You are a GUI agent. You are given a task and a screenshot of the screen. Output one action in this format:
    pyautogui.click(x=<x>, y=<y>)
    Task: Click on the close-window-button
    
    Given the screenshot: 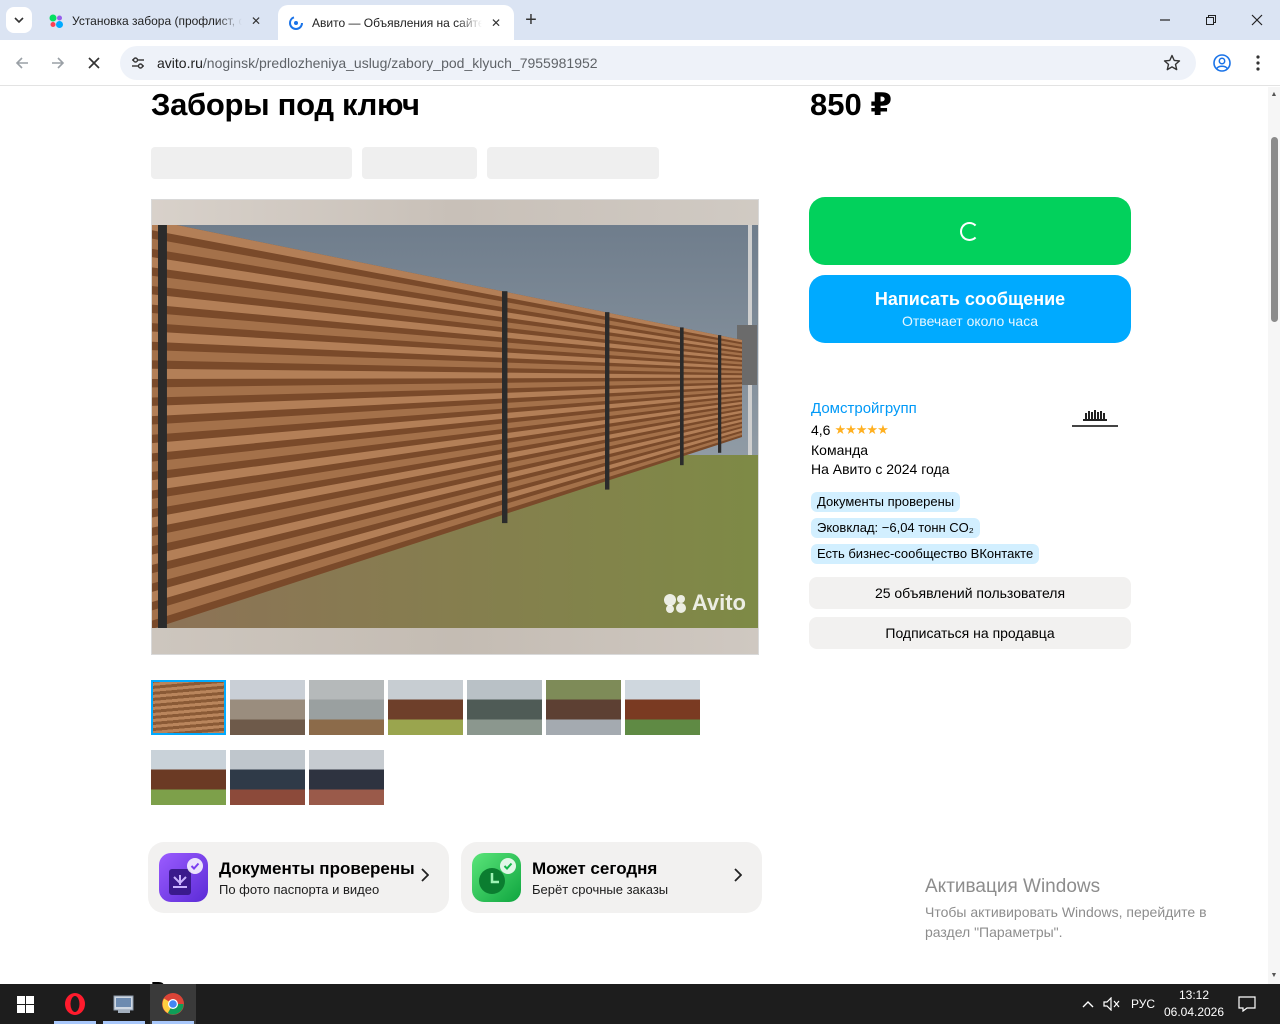 What is the action you would take?
    pyautogui.click(x=1257, y=20)
    